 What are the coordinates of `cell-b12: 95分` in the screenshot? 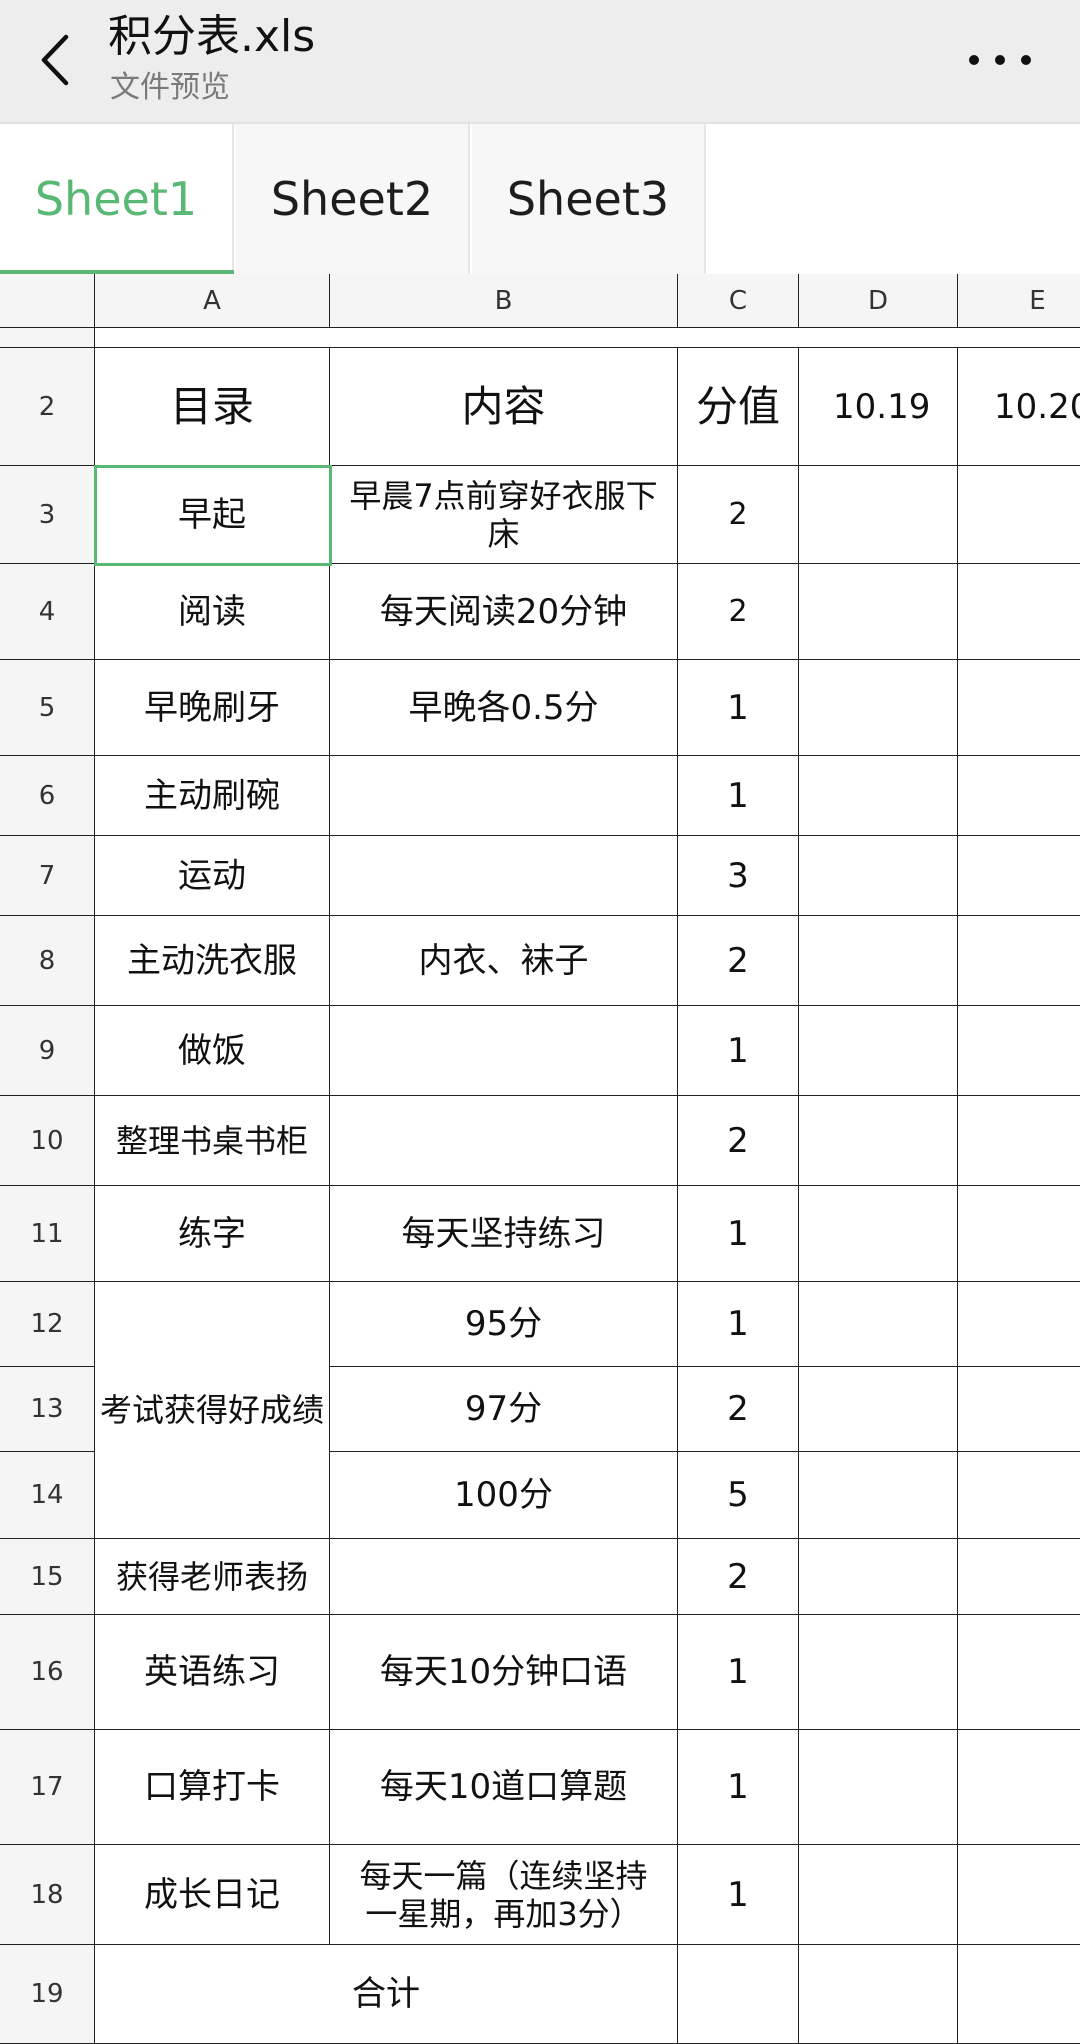 It's located at (504, 1324).